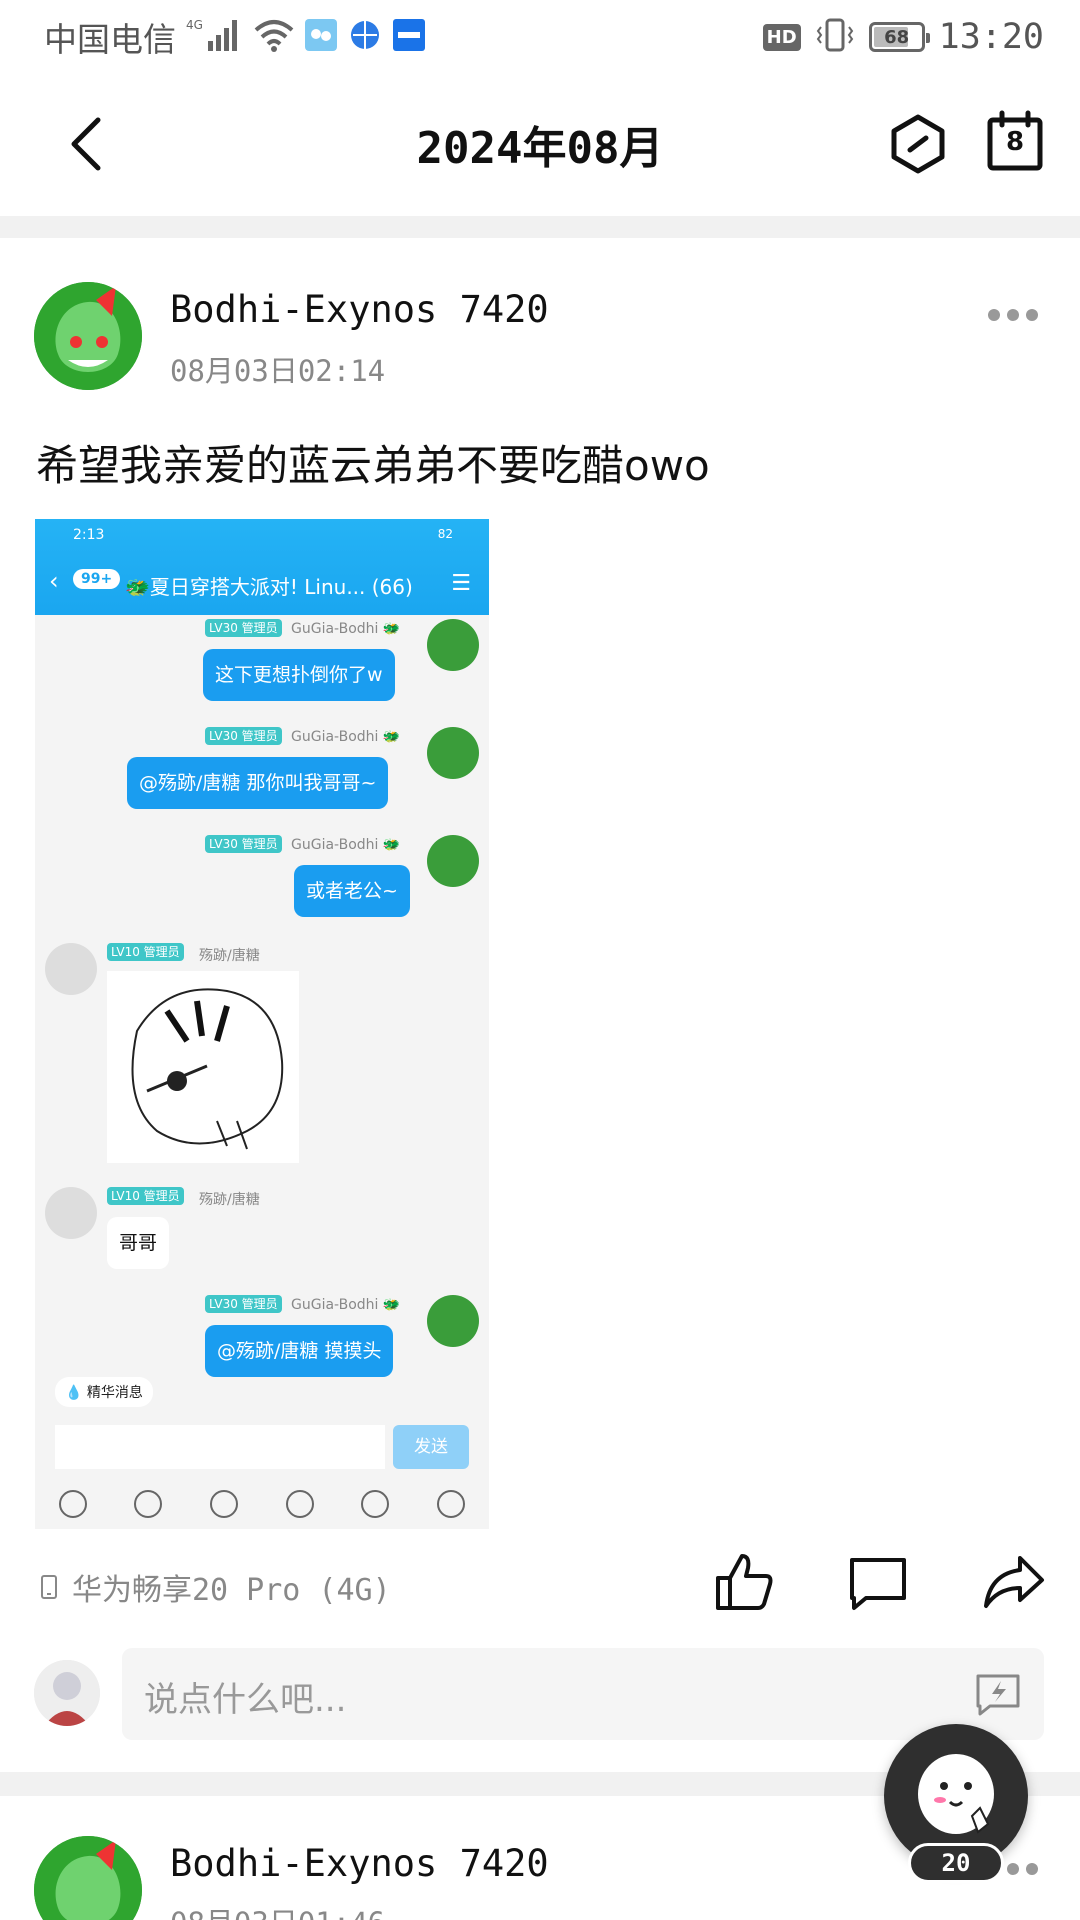 The image size is (1080, 1920). Describe the element at coordinates (110, 39) in the screenshot. I see `carrier-name: 中国电信` at that location.